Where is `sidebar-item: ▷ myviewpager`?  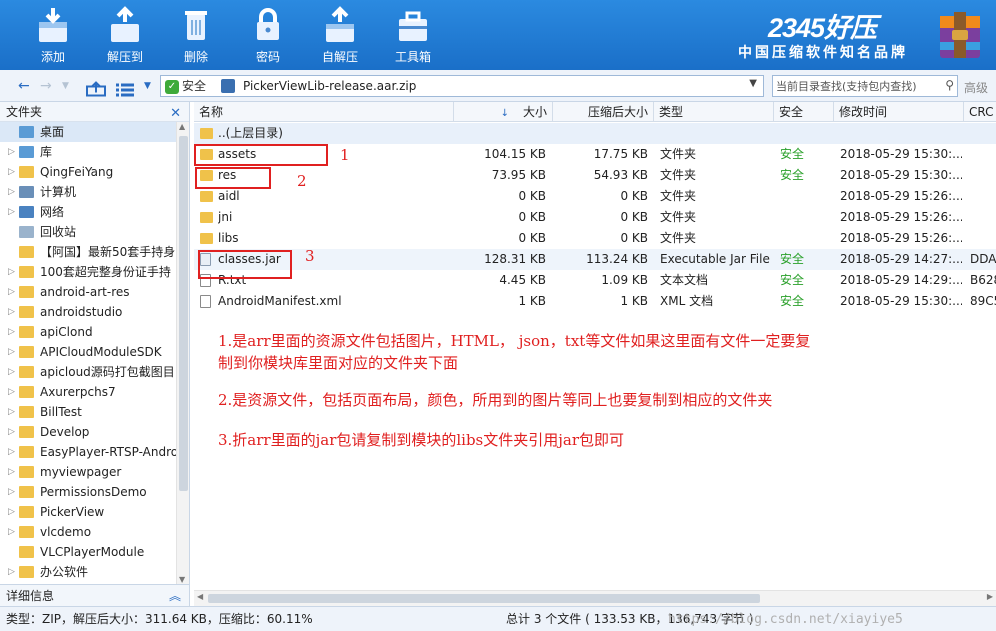 sidebar-item: ▷ myviewpager is located at coordinates (88, 472).